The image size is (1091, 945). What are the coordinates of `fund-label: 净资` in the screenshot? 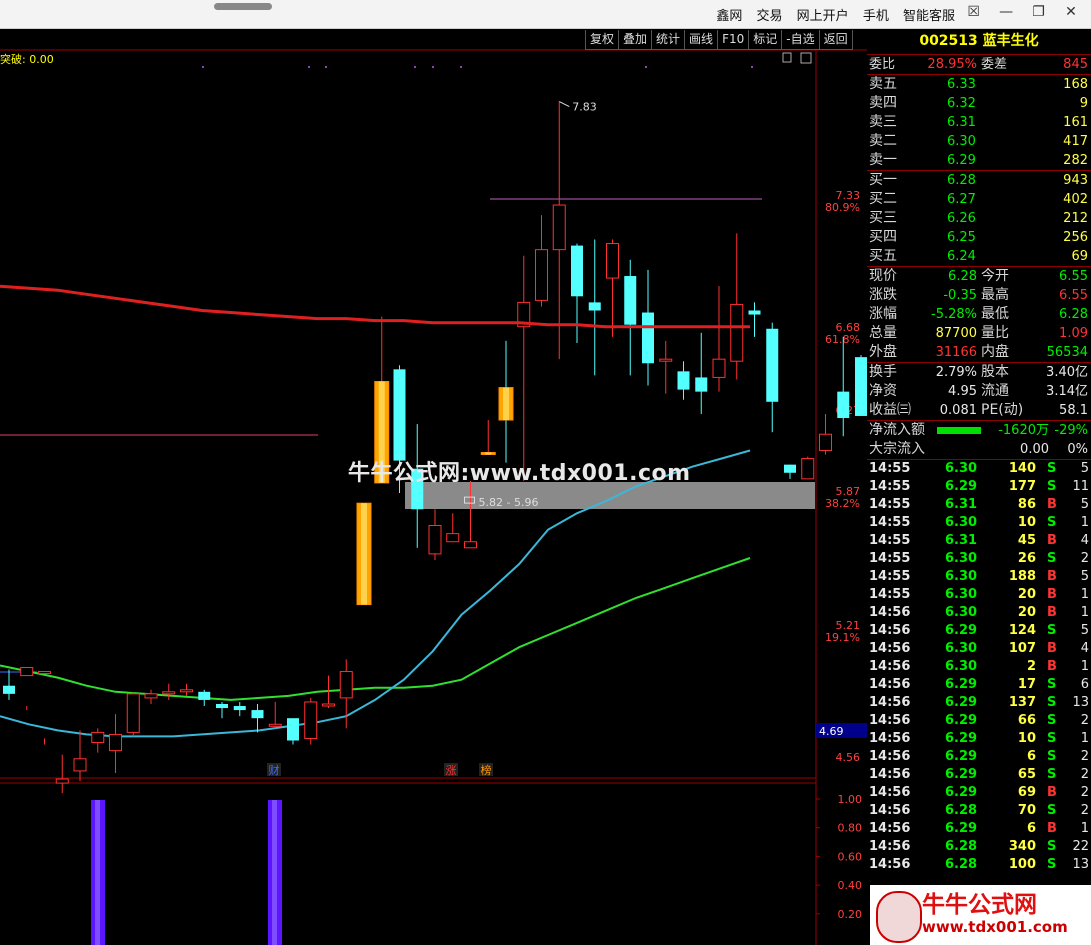 It's located at (883, 391).